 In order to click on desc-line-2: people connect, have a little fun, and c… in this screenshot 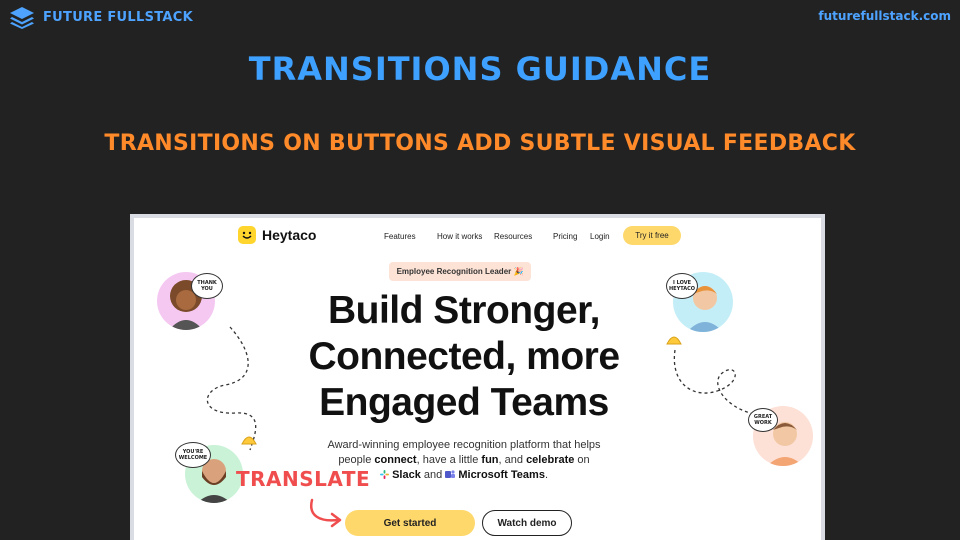, I will do `click(464, 460)`.